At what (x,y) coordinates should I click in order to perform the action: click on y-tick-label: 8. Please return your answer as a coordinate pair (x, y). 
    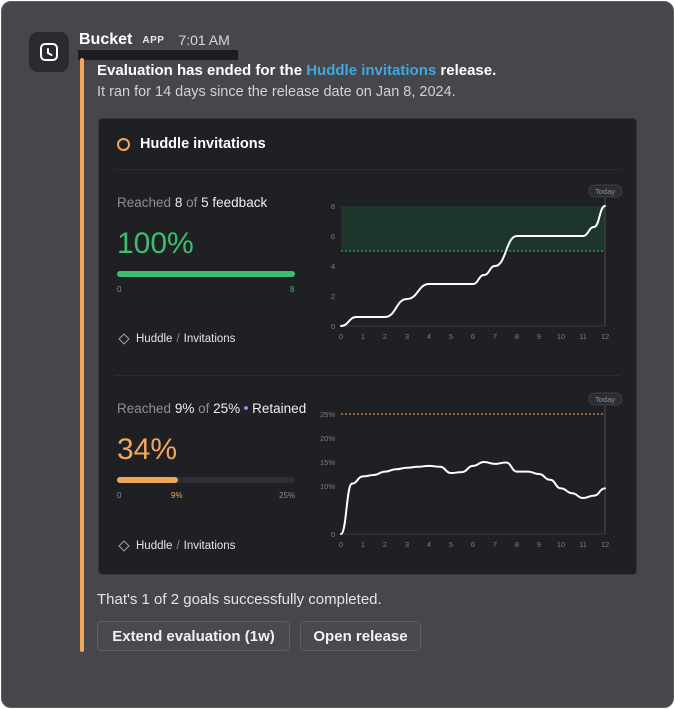
    Looking at the image, I should click on (333, 206).